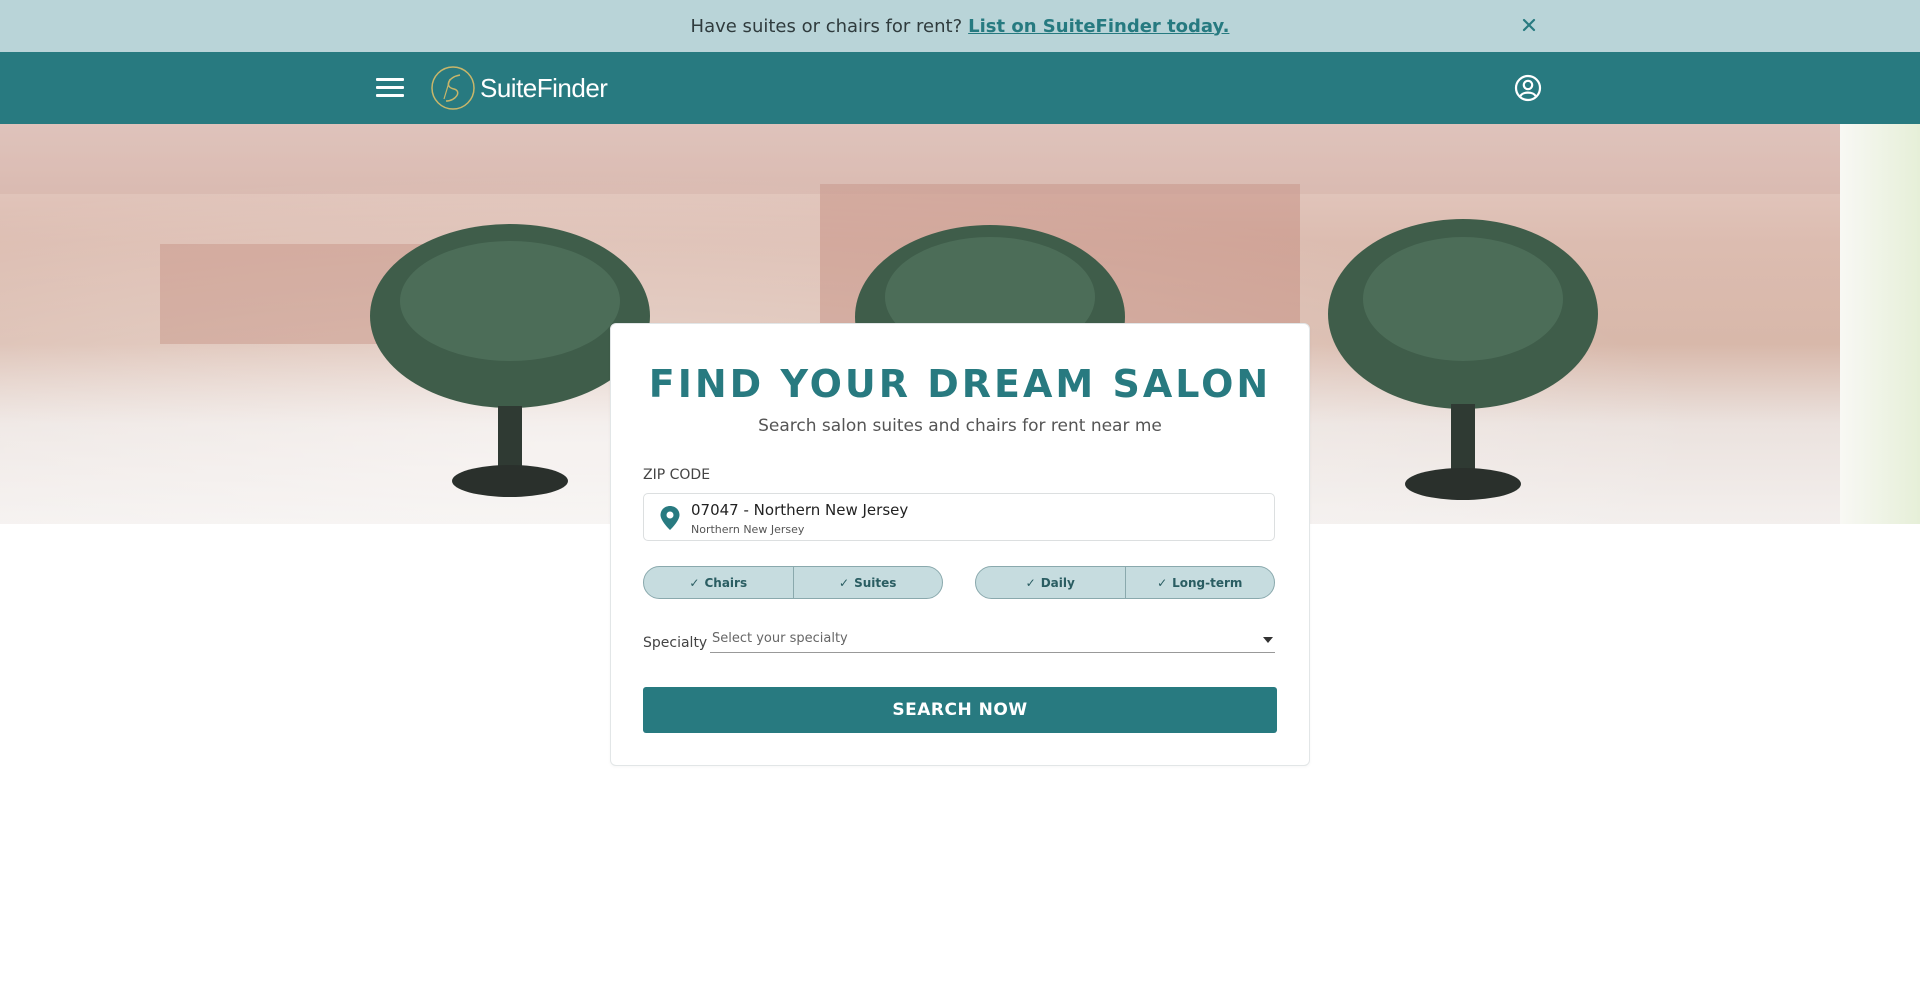 The width and height of the screenshot is (1920, 993). I want to click on caret-down-icon, so click(1268, 640).